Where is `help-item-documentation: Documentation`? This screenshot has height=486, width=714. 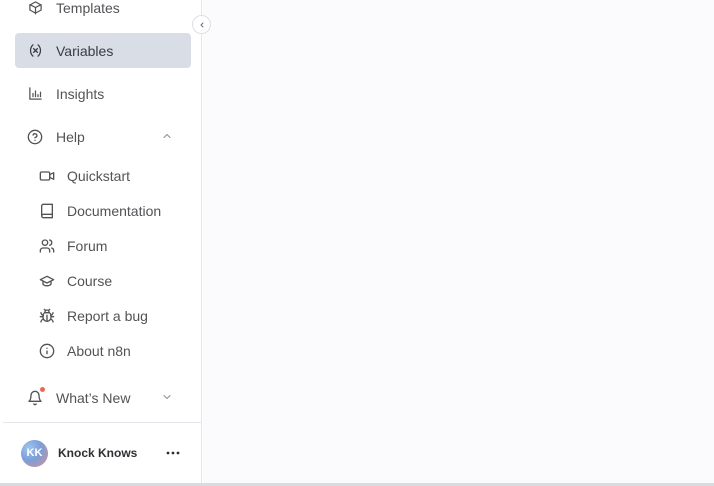
help-item-documentation: Documentation is located at coordinates (109, 210).